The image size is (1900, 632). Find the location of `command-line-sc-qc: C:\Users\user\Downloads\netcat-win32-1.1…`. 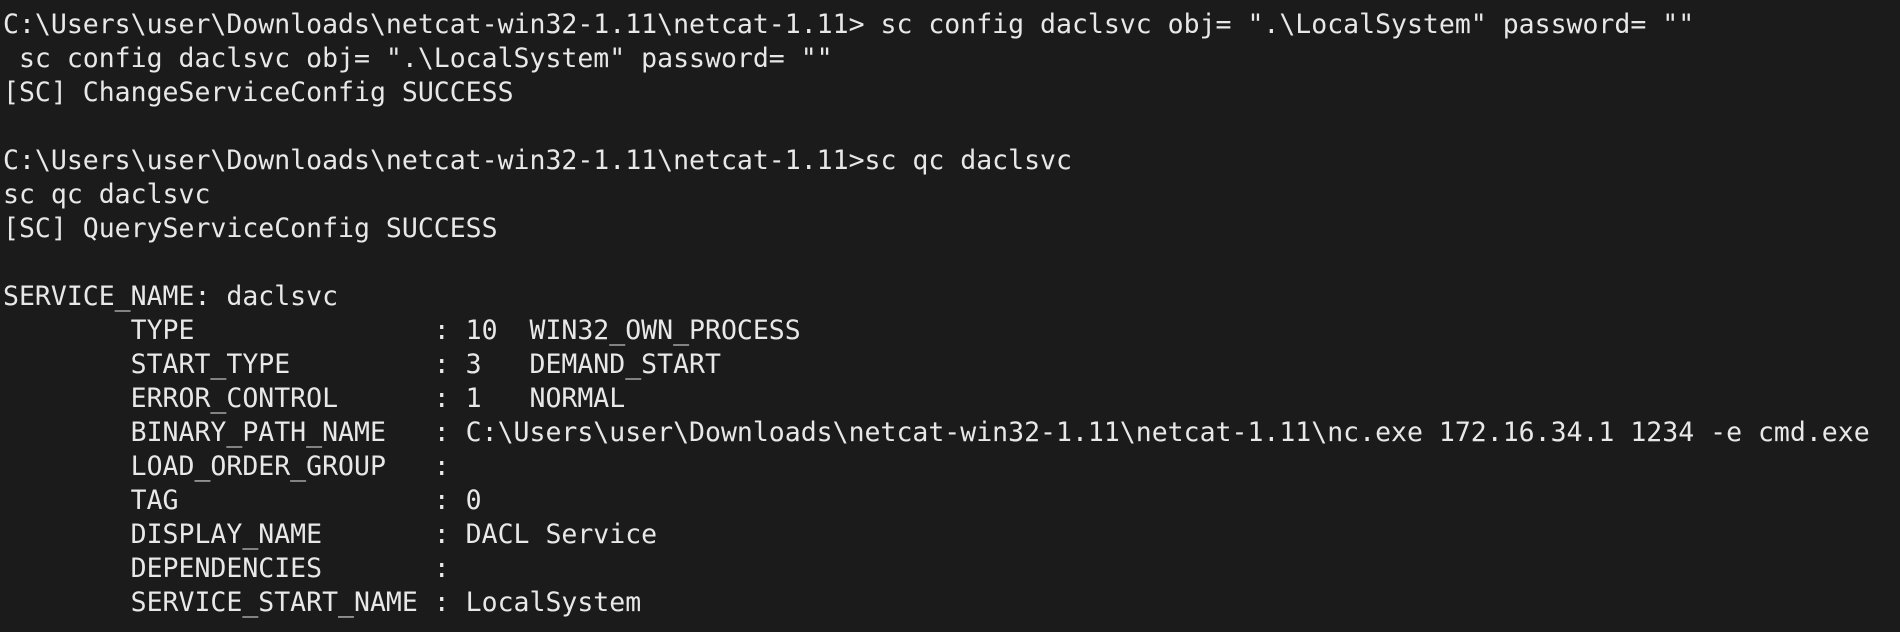

command-line-sc-qc: C:\Users\user\Downloads\netcat-win32-1.1… is located at coordinates (537, 160).